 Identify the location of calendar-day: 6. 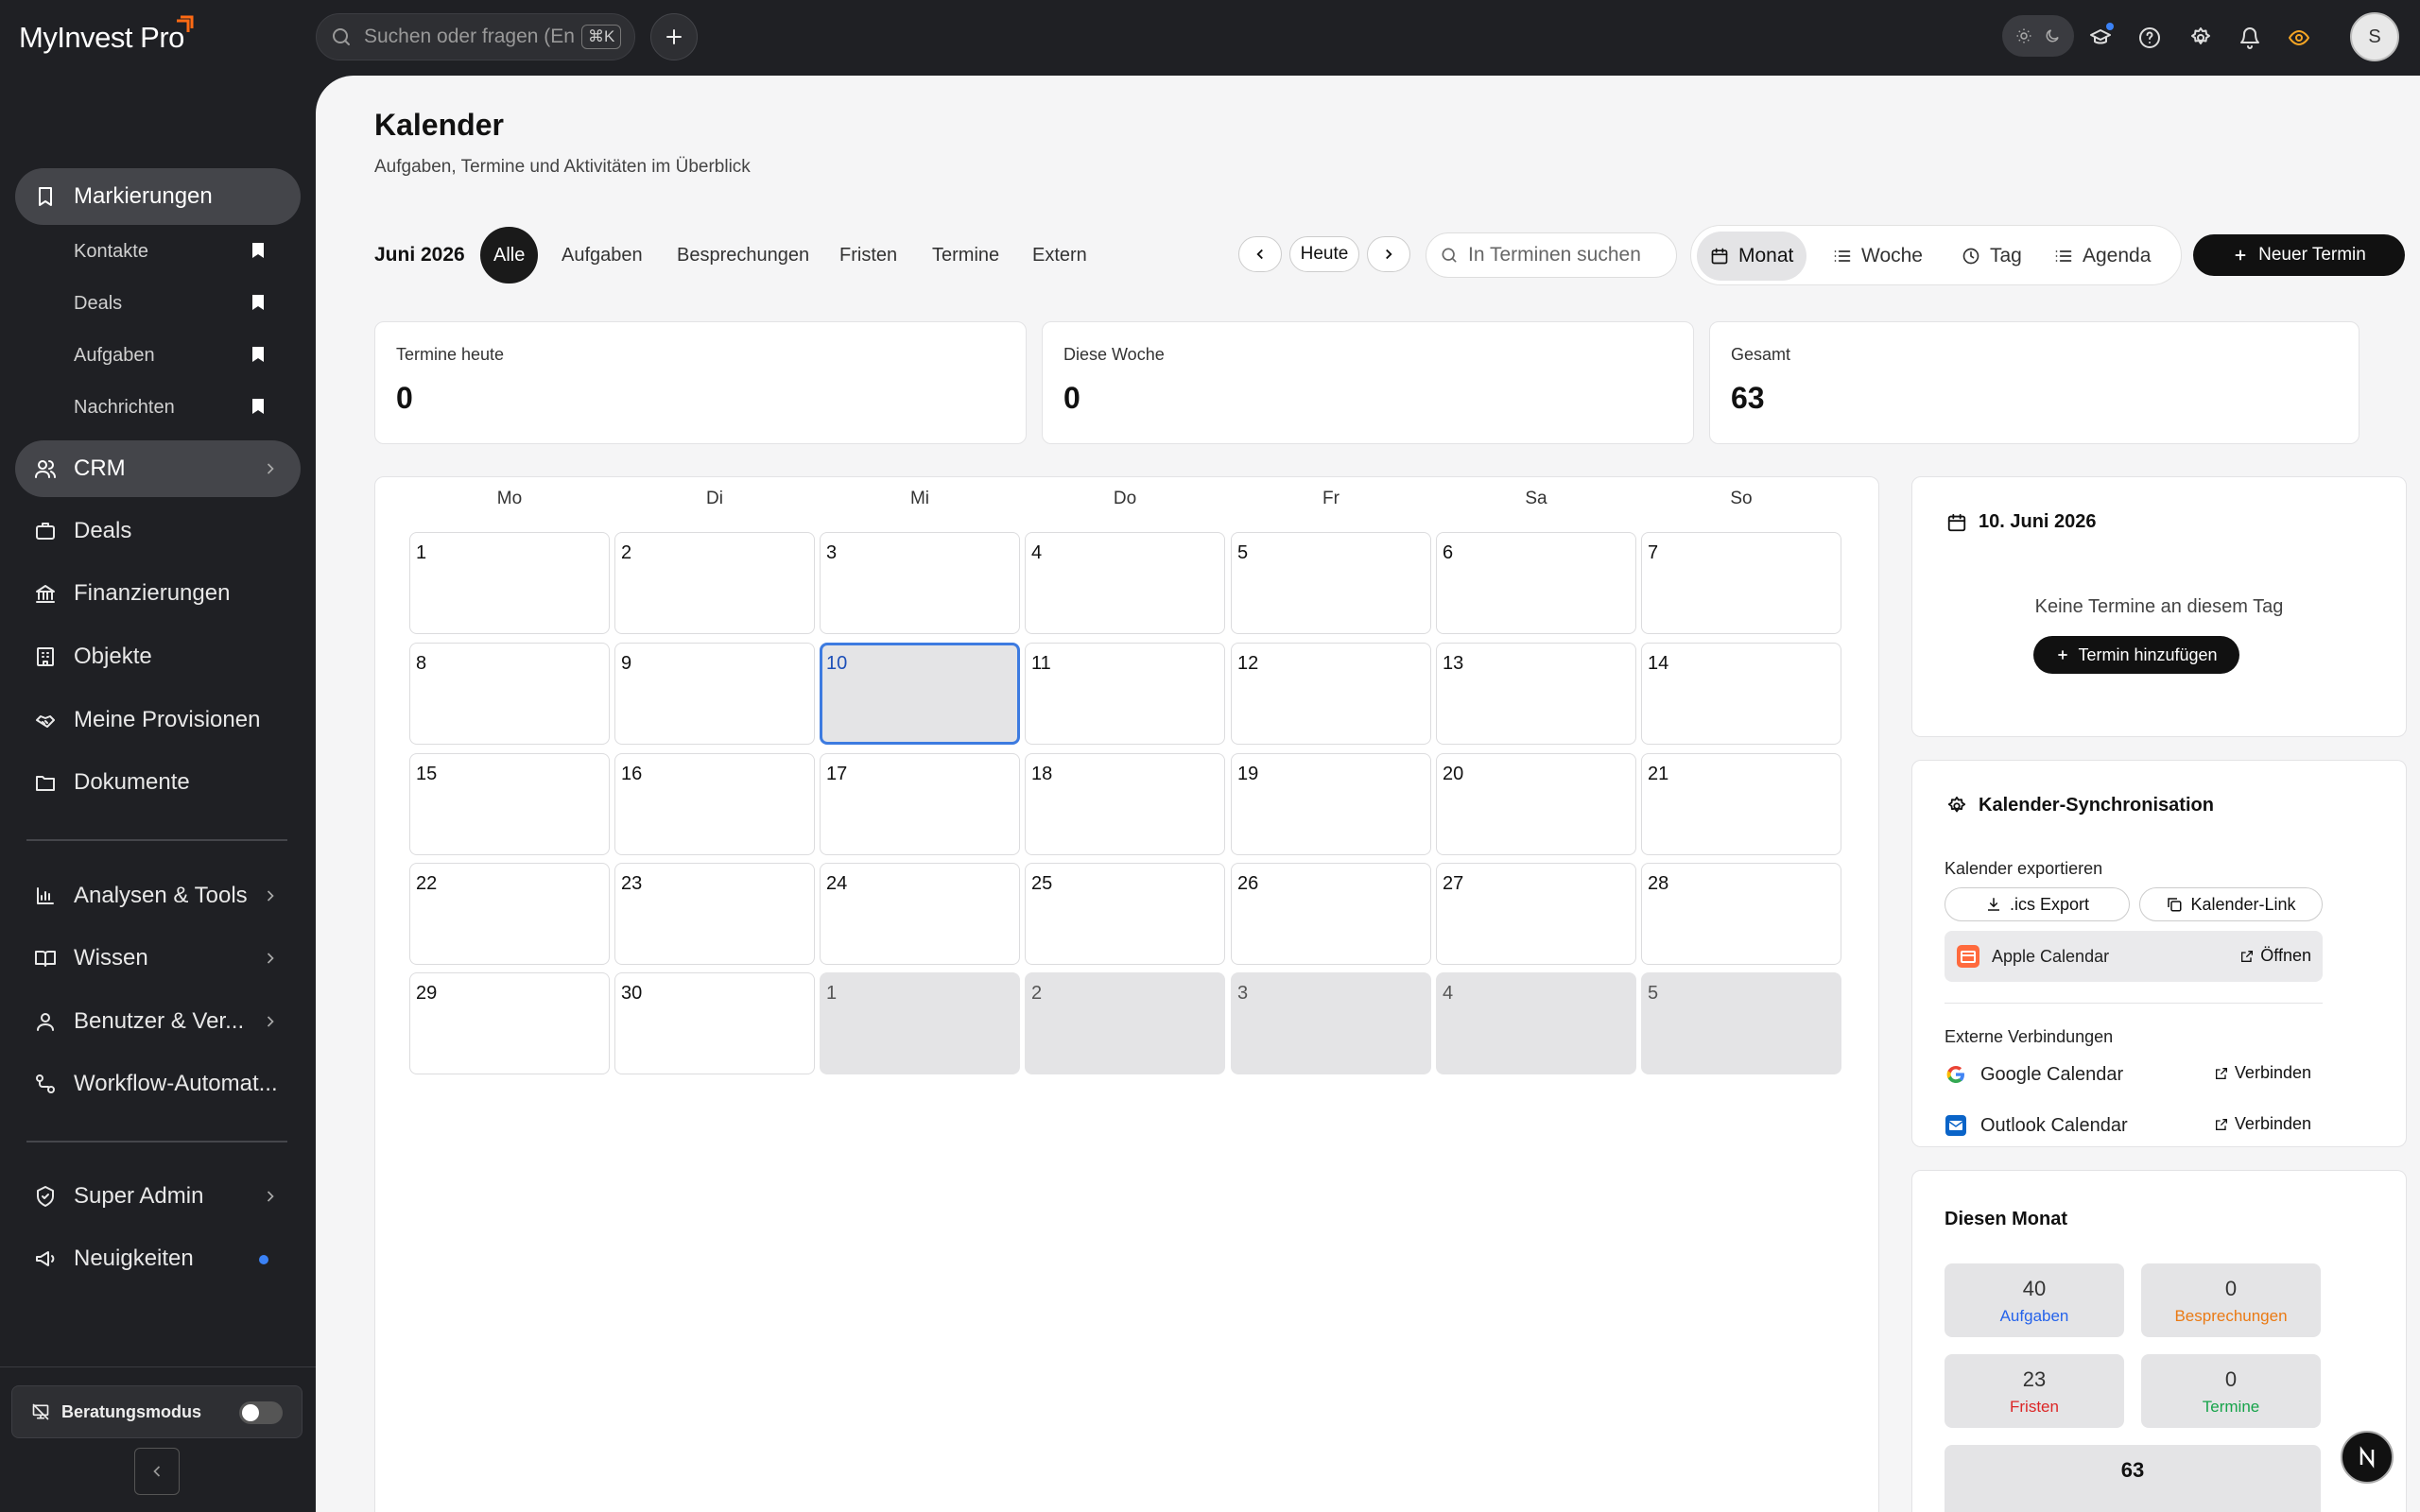
(1536, 583).